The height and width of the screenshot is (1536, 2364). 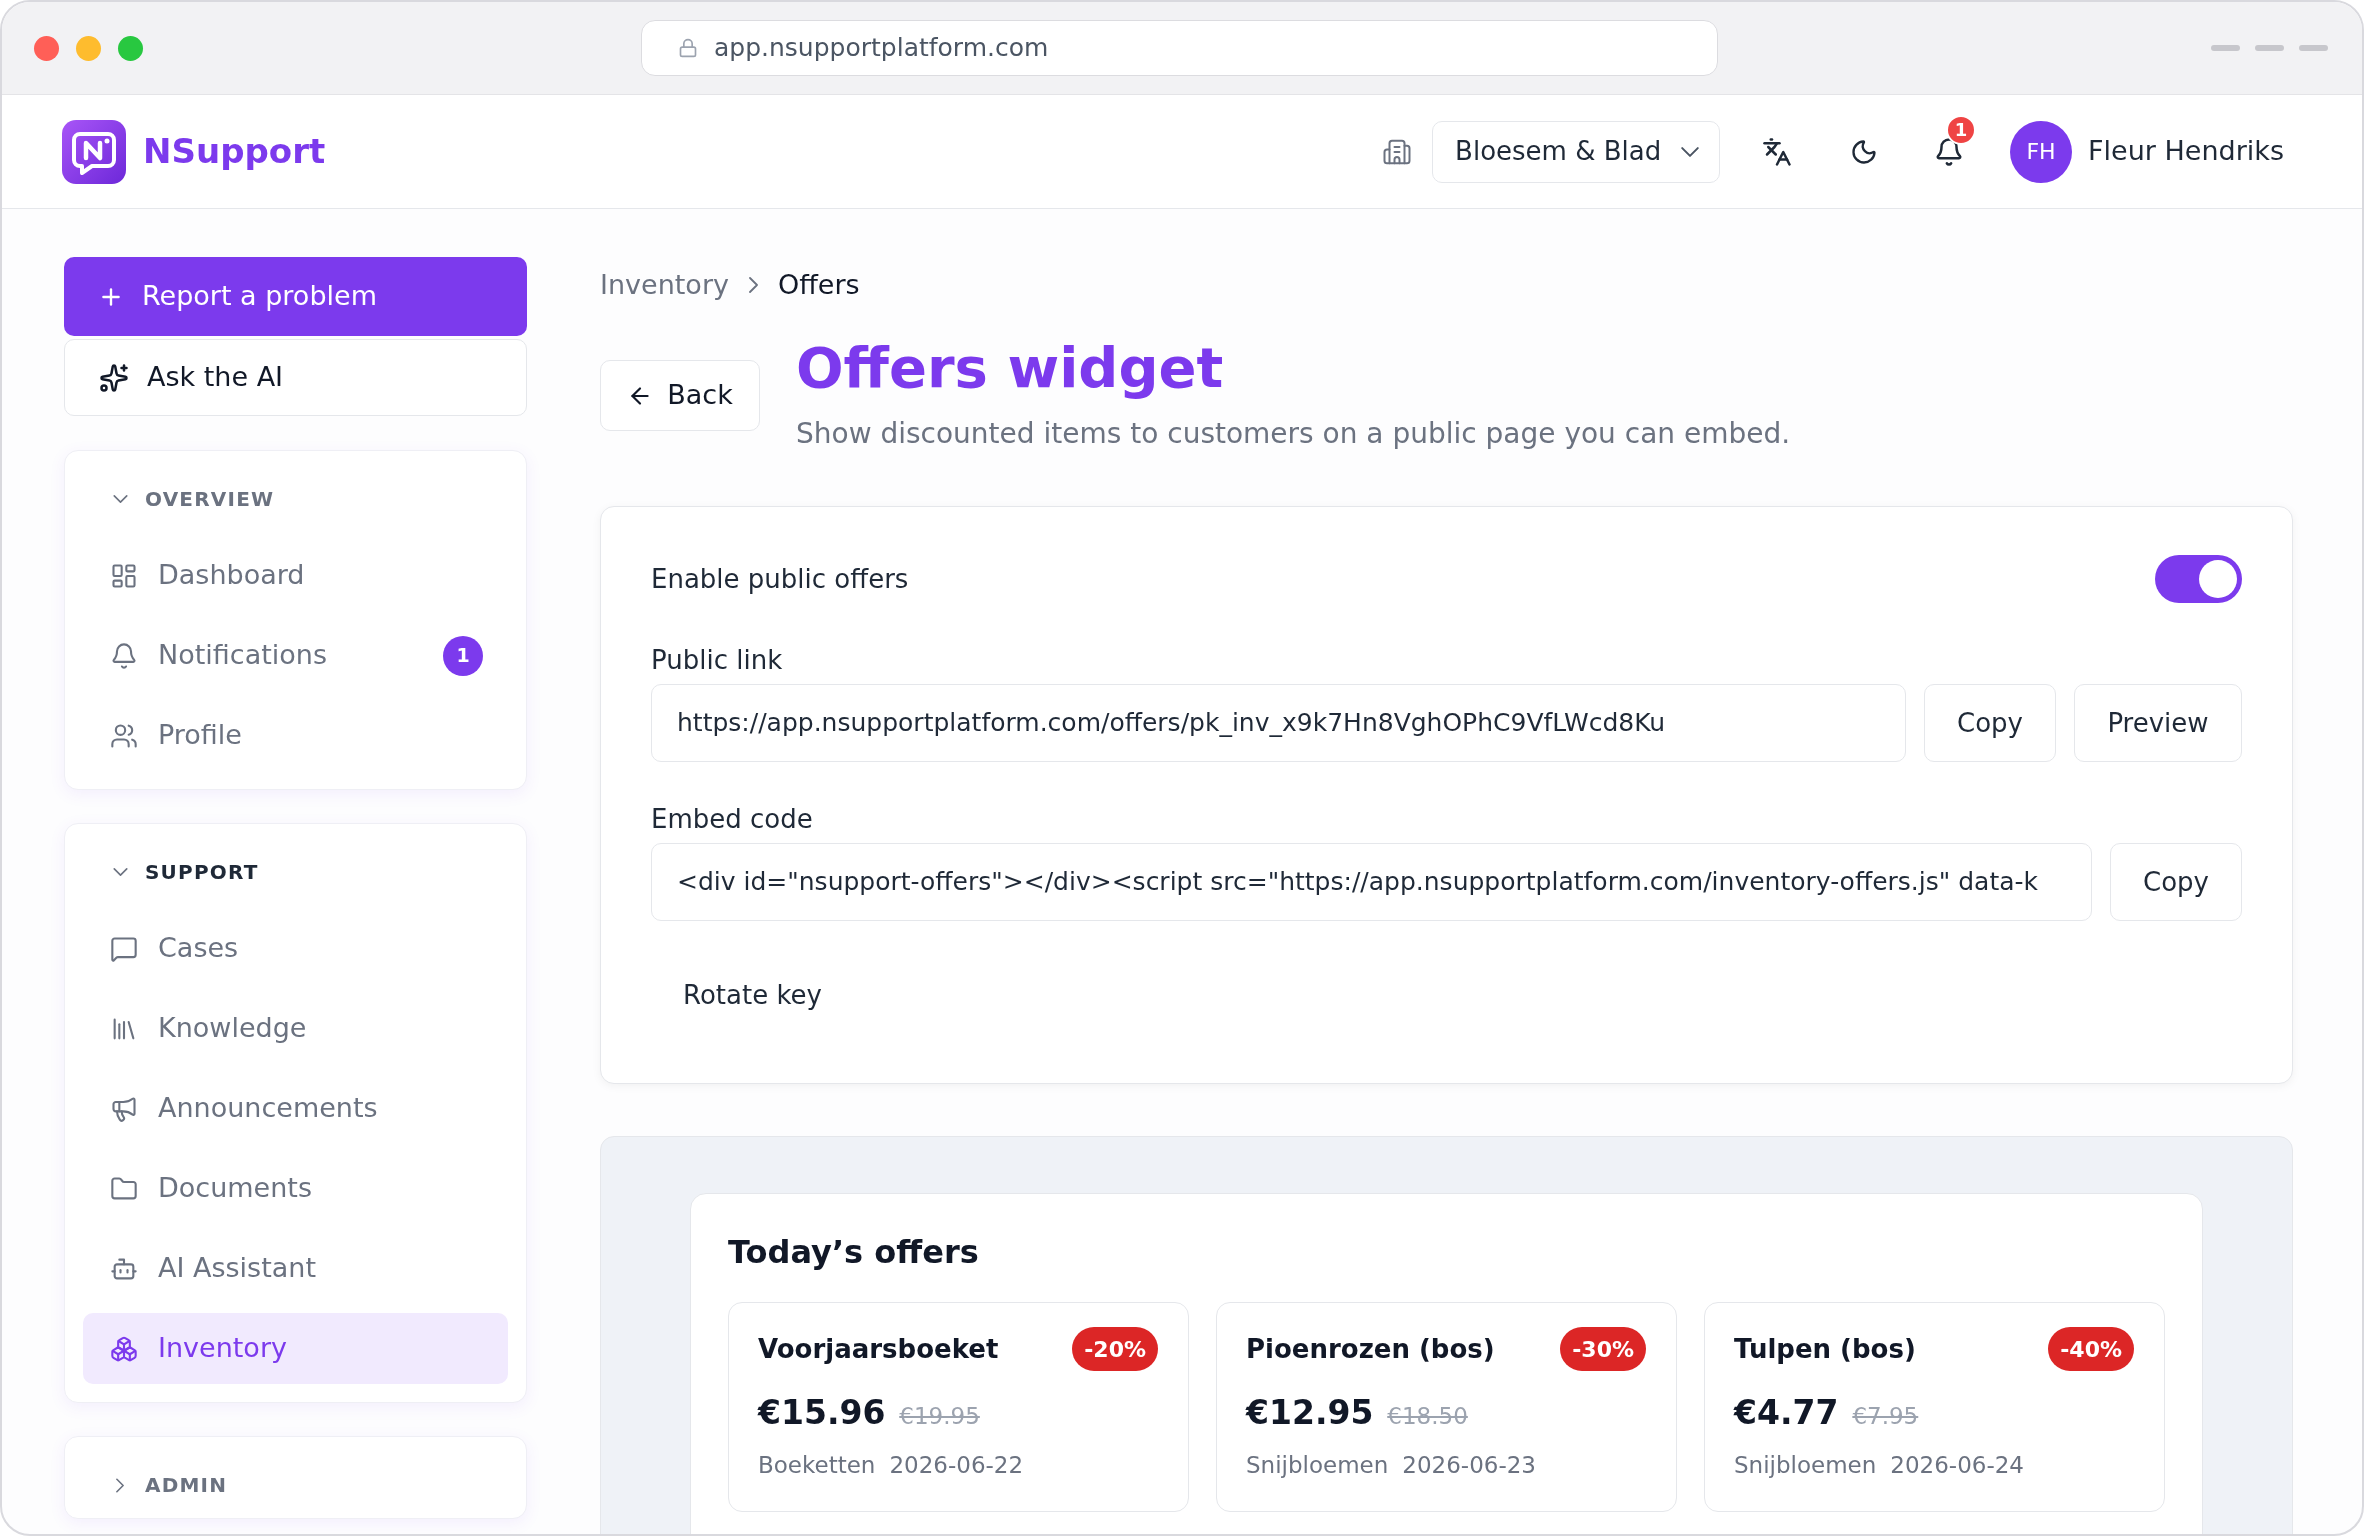 What do you see at coordinates (780, 579) in the screenshot?
I see `toggle-label: Enable public offers` at bounding box center [780, 579].